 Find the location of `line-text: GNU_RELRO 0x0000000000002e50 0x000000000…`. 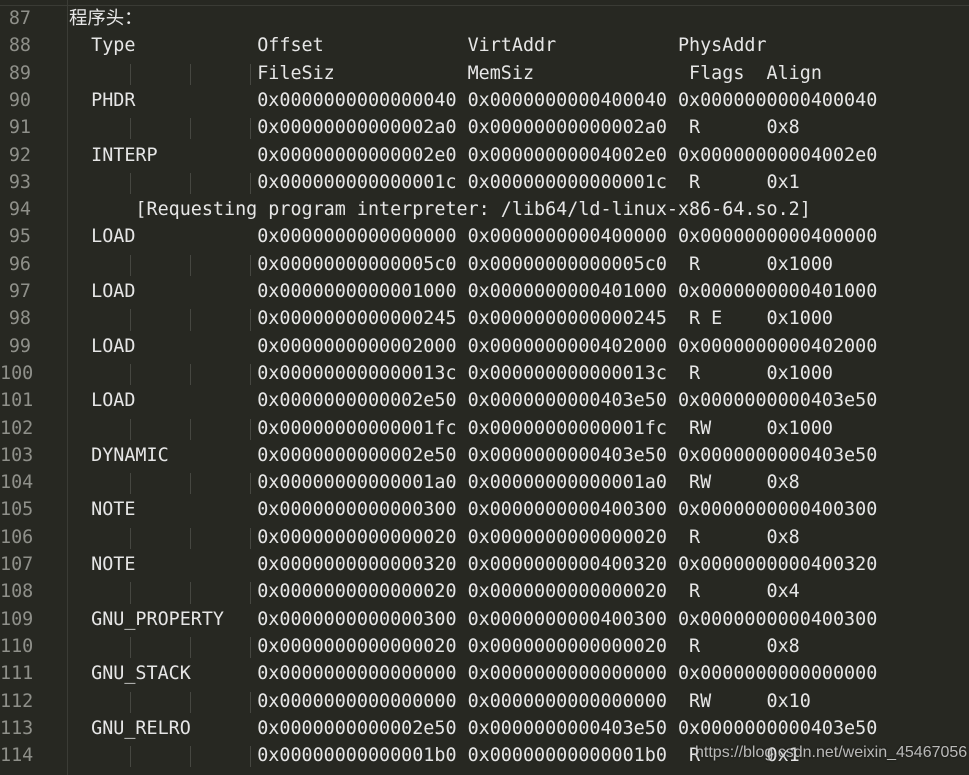

line-text: GNU_RELRO 0x0000000000002e50 0x000000000… is located at coordinates (473, 728).